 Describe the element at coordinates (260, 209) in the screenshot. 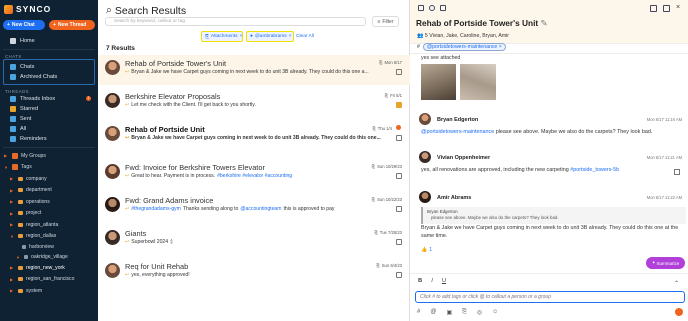

I see `preview-mention: @accountingteam` at that location.